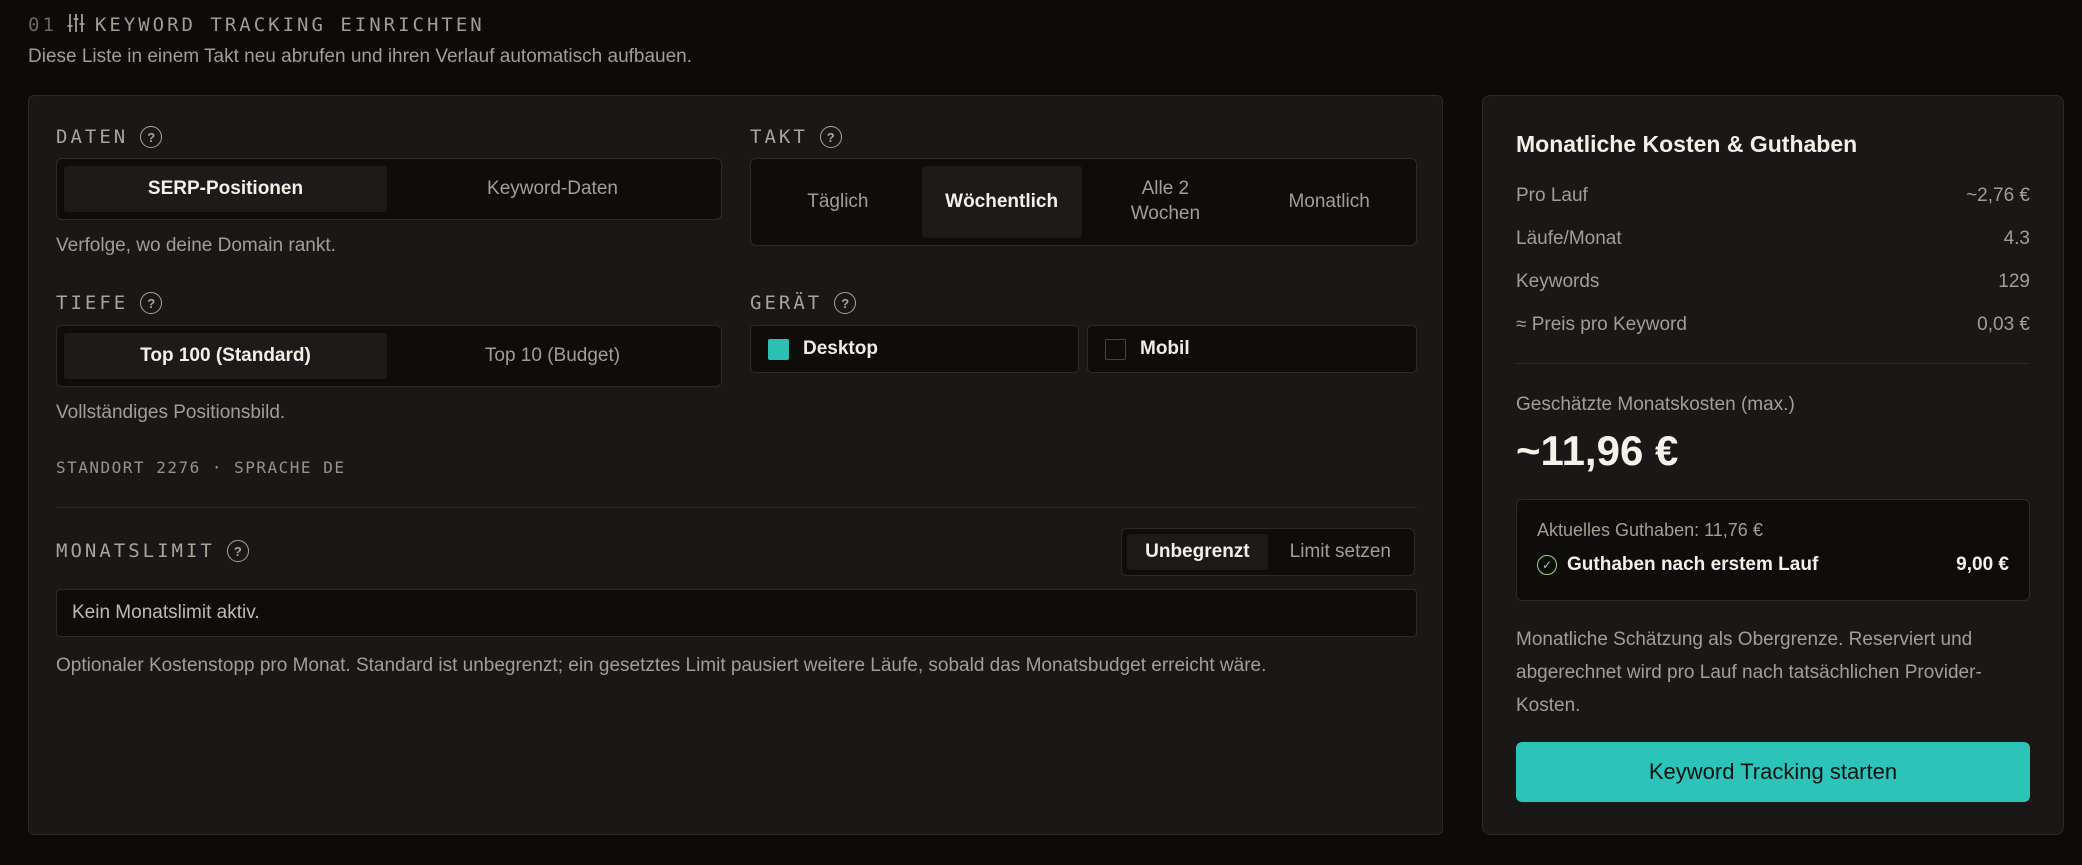 This screenshot has height=865, width=2082. I want to click on cost-row-pro-lauf: Pro Lauf ~2,76 €, so click(1773, 196).